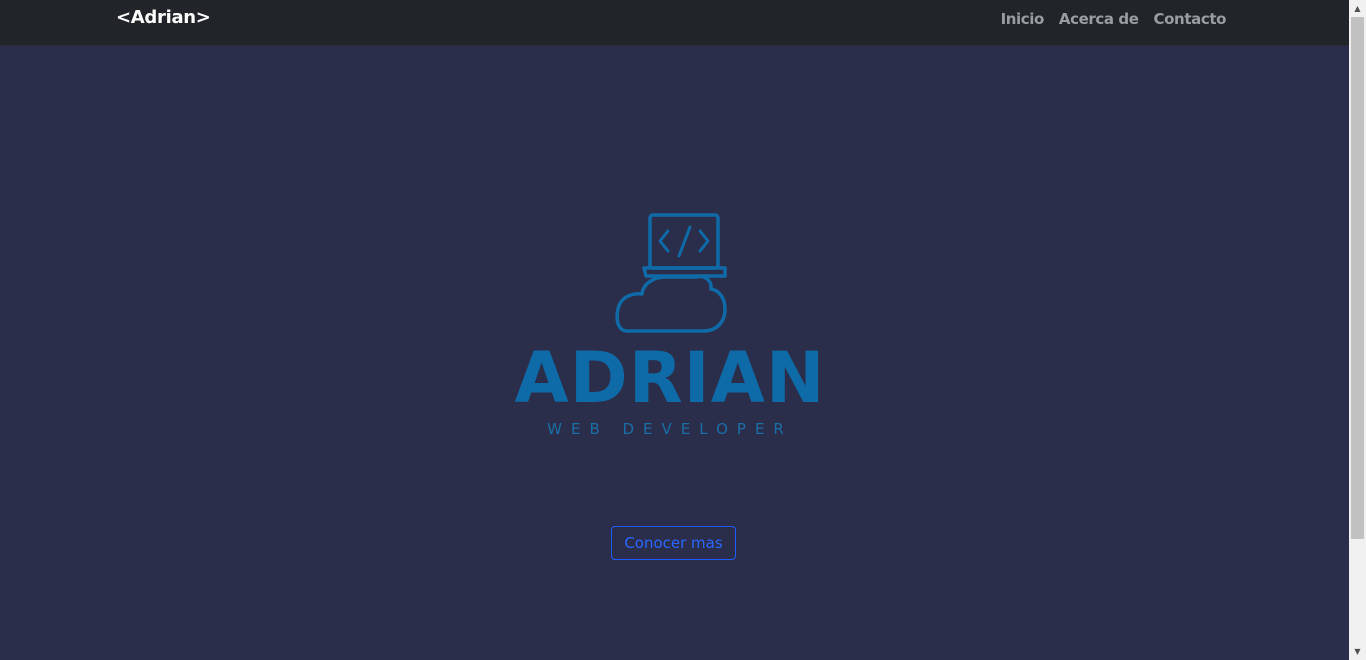  Describe the element at coordinates (1099, 19) in the screenshot. I see `nav-link-acerca-de: Acerca de` at that location.